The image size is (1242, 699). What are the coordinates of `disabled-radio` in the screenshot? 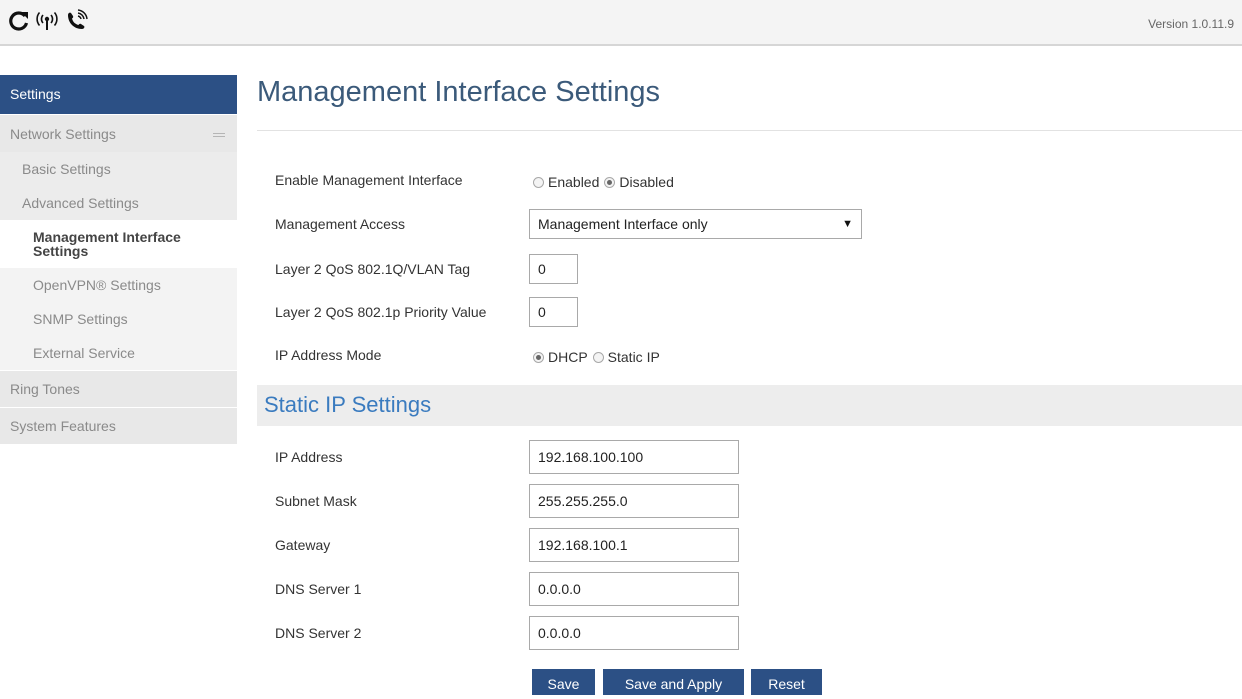 It's located at (610, 182).